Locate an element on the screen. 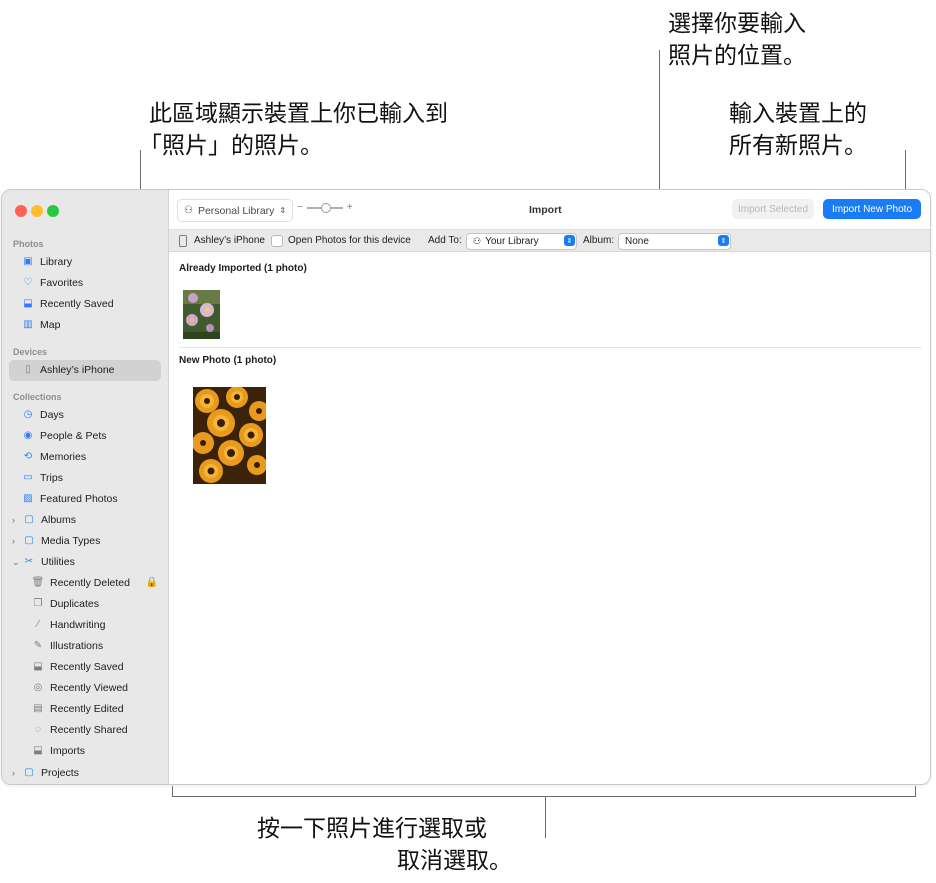 This screenshot has width=936, height=883. pencil-icon: ⁄ is located at coordinates (38, 624).